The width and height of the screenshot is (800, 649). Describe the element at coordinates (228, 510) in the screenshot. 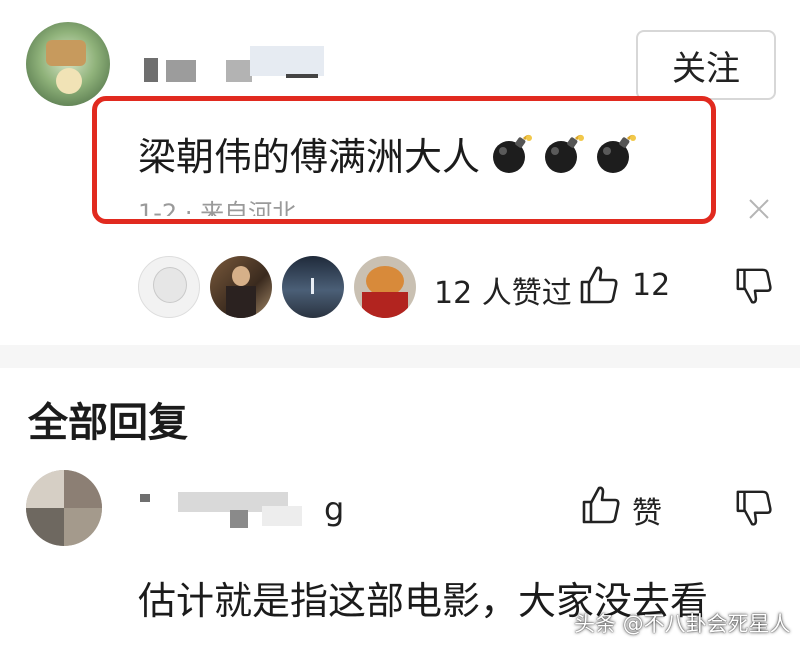

I see `reply-username-blurred` at that location.